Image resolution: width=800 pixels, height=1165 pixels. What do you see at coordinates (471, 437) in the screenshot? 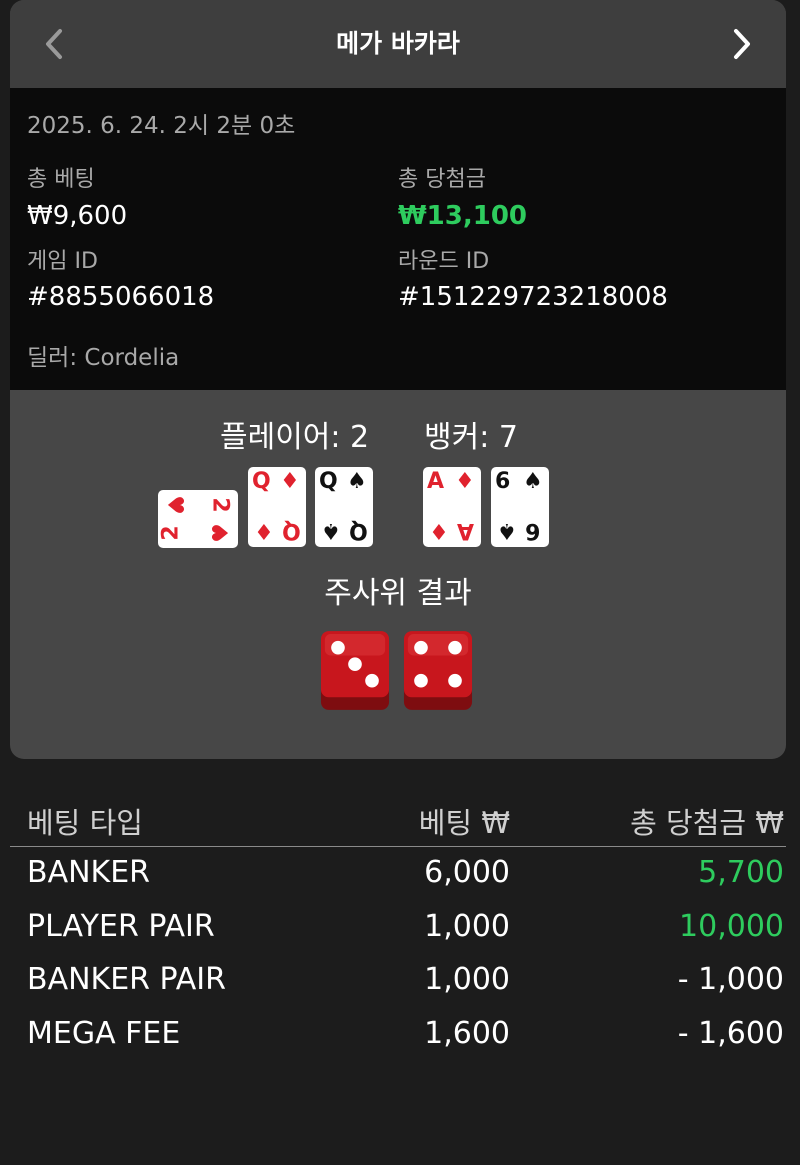
I see `banker-score: 뱅커: 7` at bounding box center [471, 437].